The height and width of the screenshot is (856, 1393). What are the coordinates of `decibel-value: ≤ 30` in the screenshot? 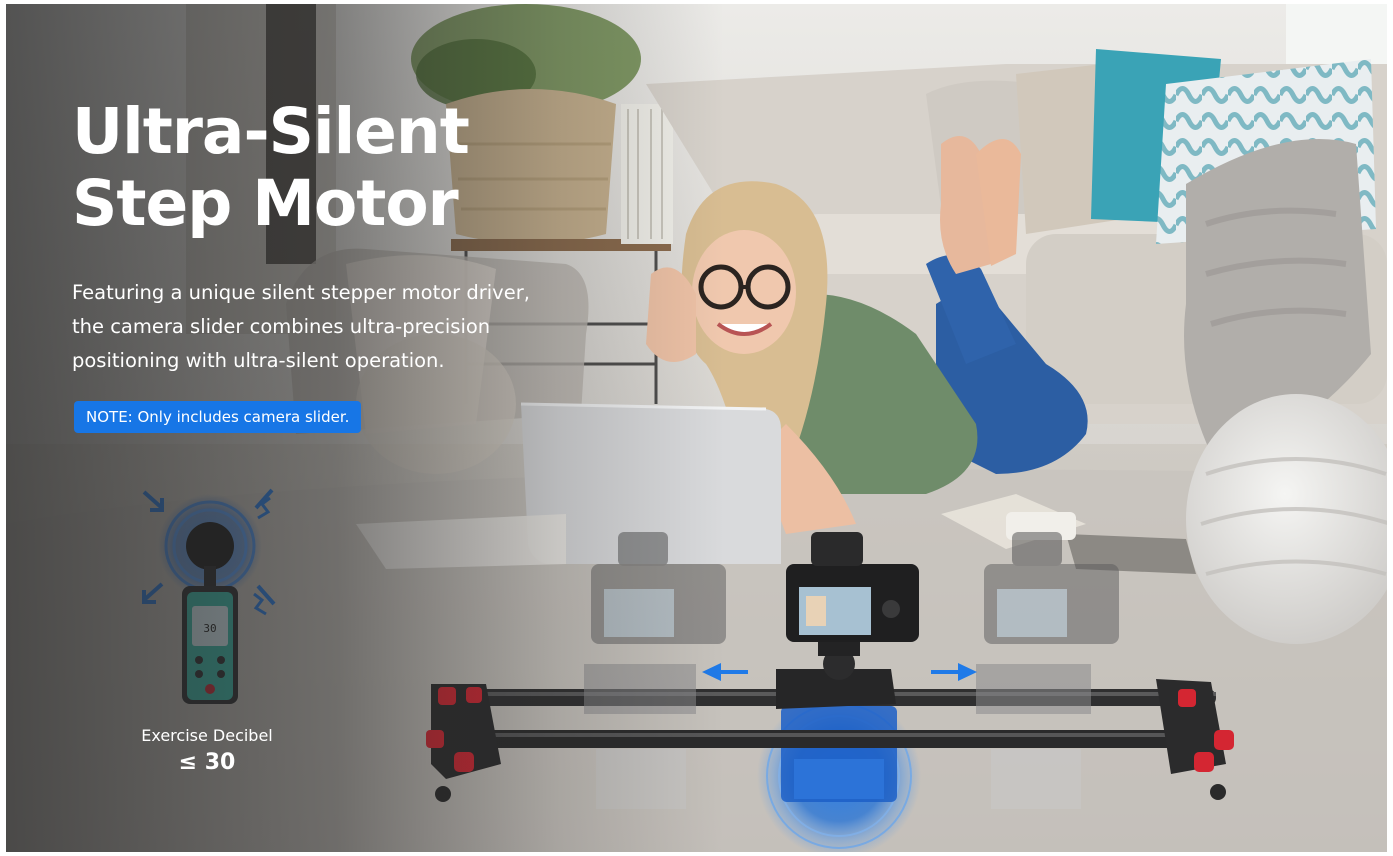 It's located at (207, 762).